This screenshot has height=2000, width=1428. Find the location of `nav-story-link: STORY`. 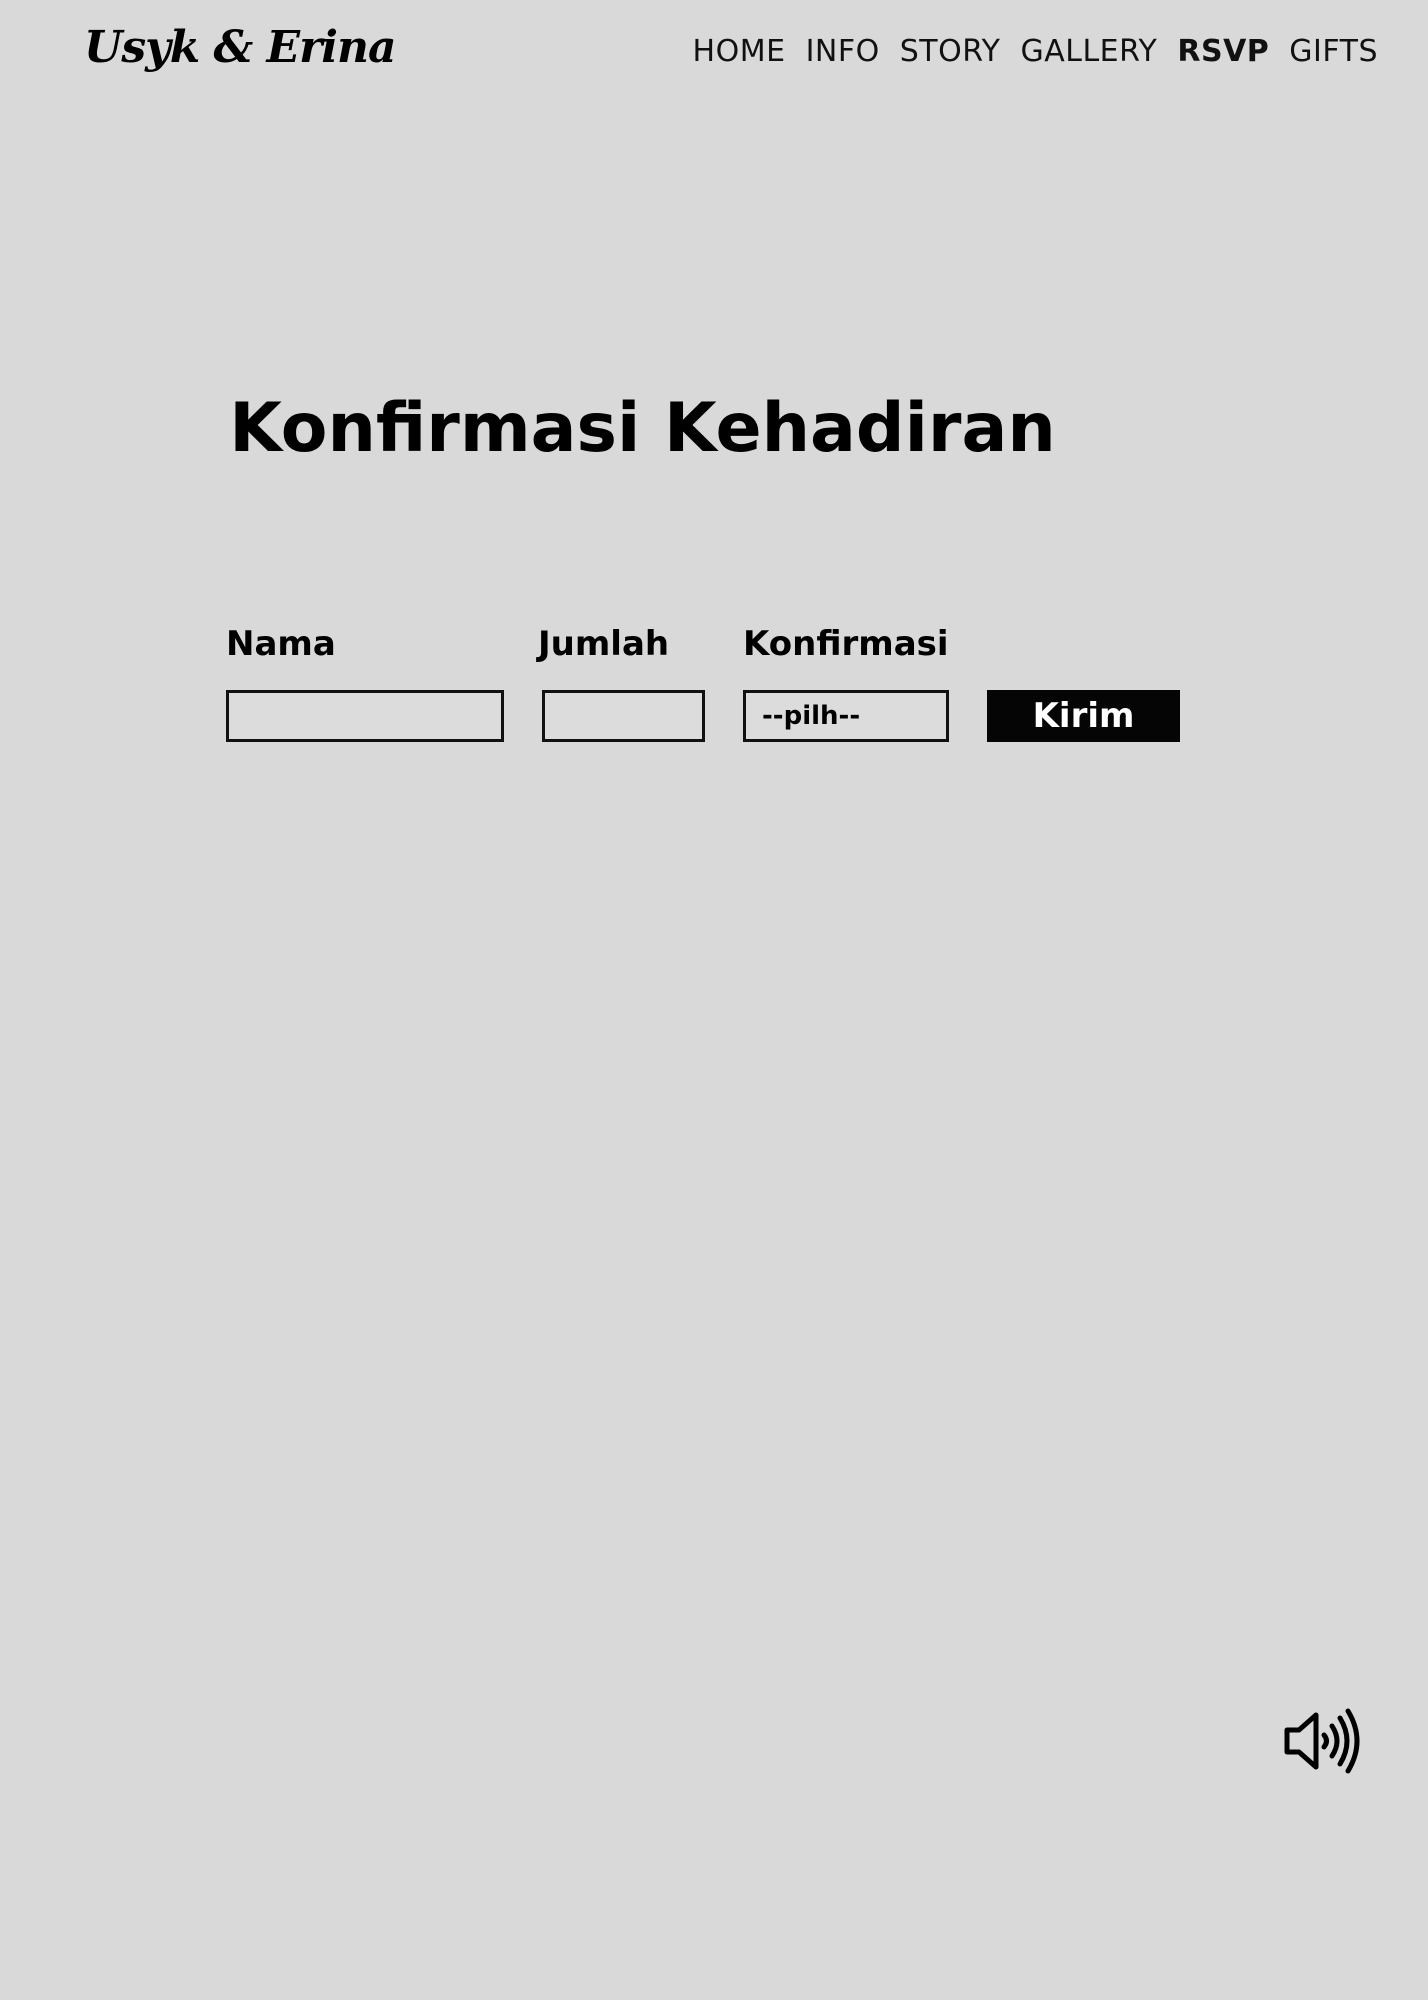

nav-story-link: STORY is located at coordinates (950, 52).